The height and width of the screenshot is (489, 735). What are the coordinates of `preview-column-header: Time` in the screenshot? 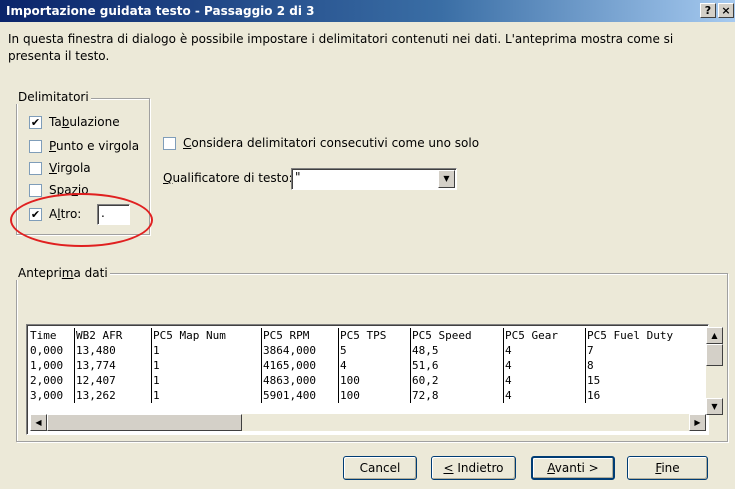 It's located at (43, 335).